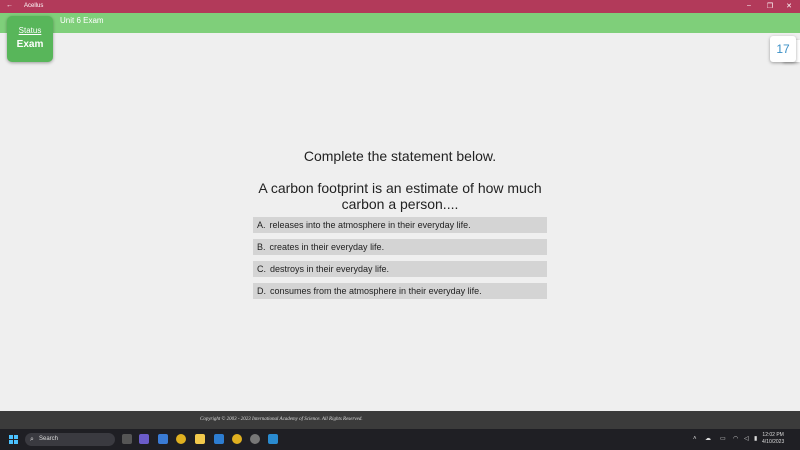 The height and width of the screenshot is (450, 800). I want to click on question-instruction: Complete the statement below., so click(400, 156).